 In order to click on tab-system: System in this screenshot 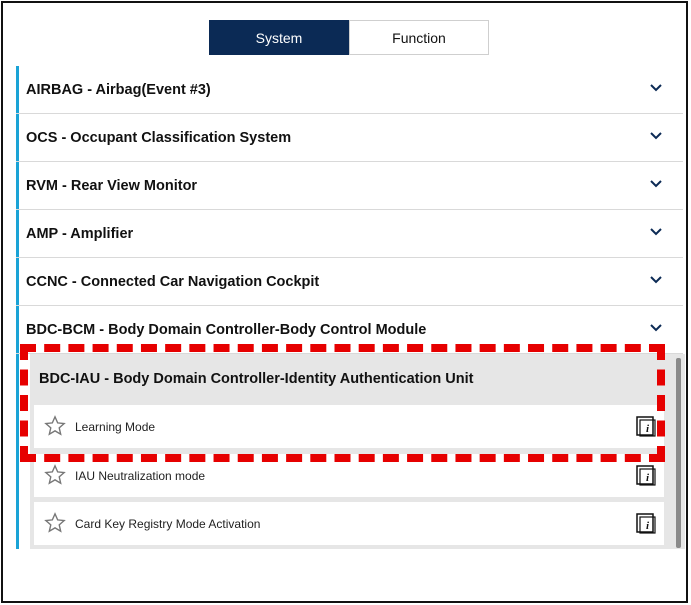, I will do `click(279, 37)`.